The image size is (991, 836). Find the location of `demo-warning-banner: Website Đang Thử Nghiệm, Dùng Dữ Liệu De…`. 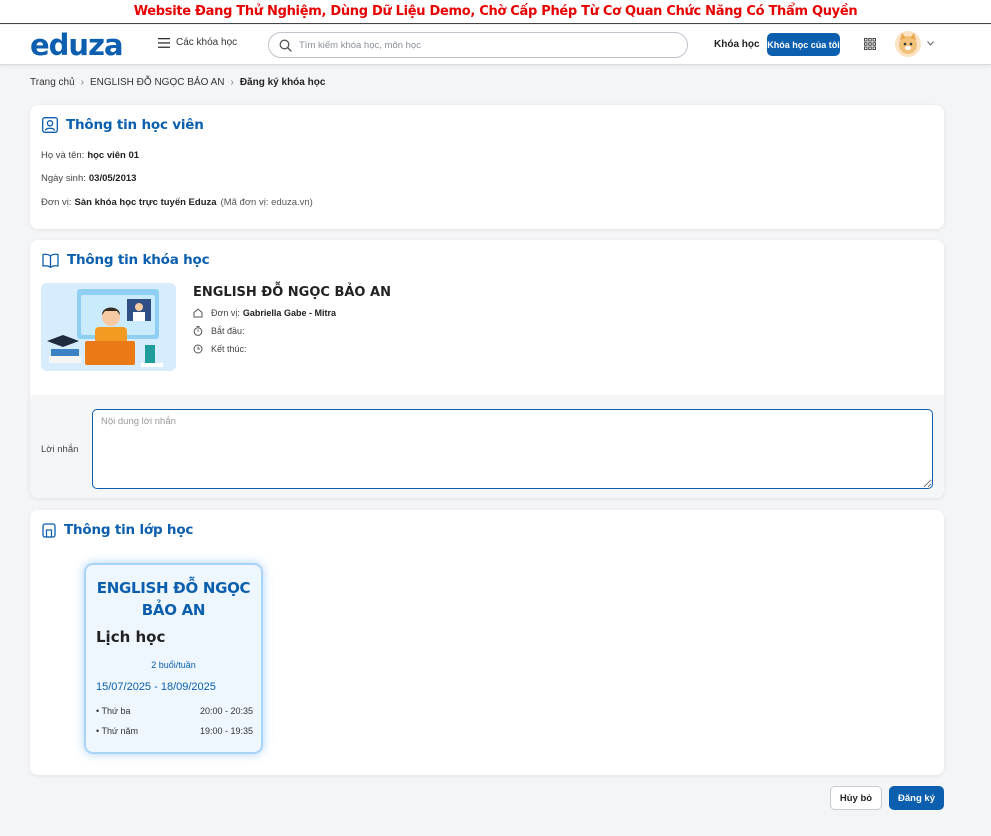

demo-warning-banner: Website Đang Thử Nghiệm, Dùng Dữ Liệu De… is located at coordinates (495, 12).